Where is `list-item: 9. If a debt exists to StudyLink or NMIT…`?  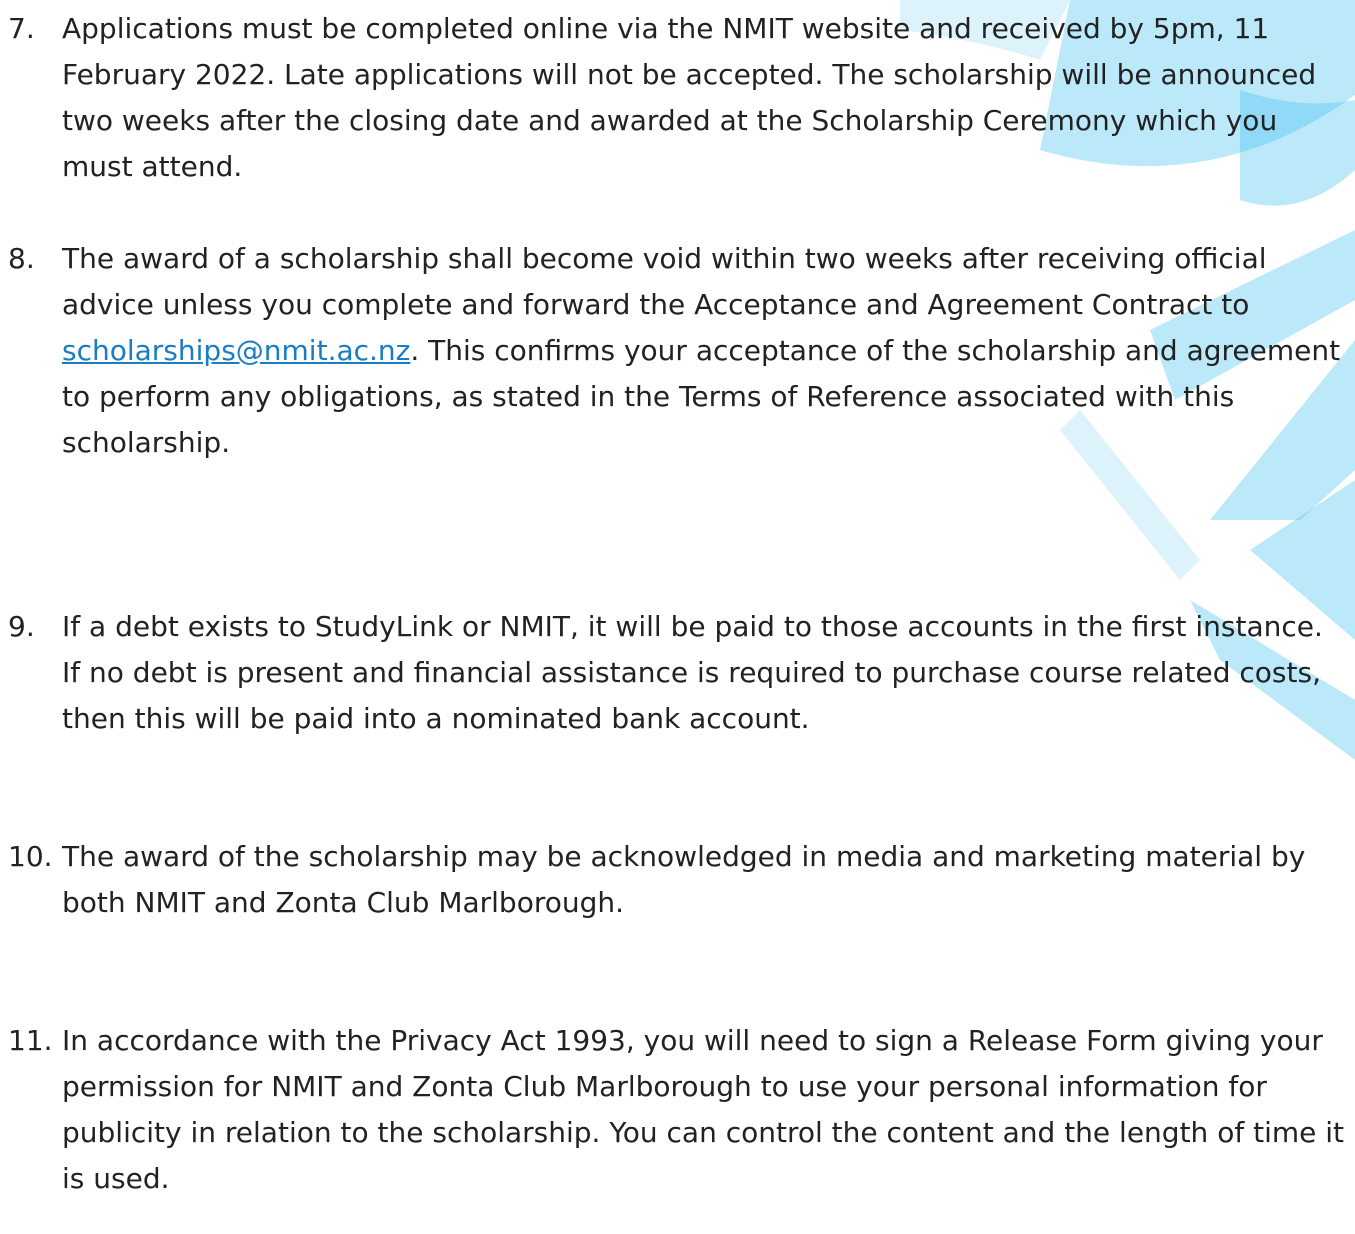
list-item: 9. If a debt exists to StudyLink or NMIT… is located at coordinates (678, 673).